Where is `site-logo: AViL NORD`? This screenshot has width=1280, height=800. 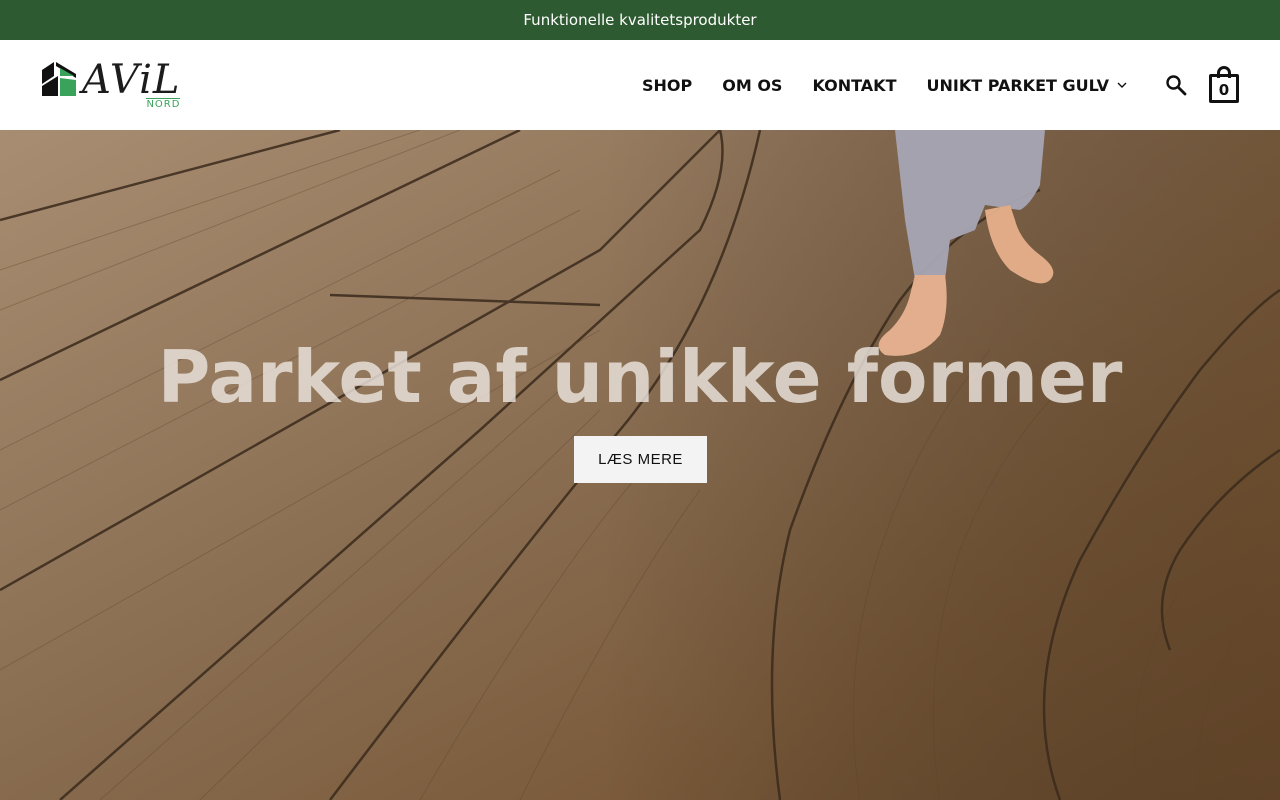 site-logo: AViL NORD is located at coordinates (110, 83).